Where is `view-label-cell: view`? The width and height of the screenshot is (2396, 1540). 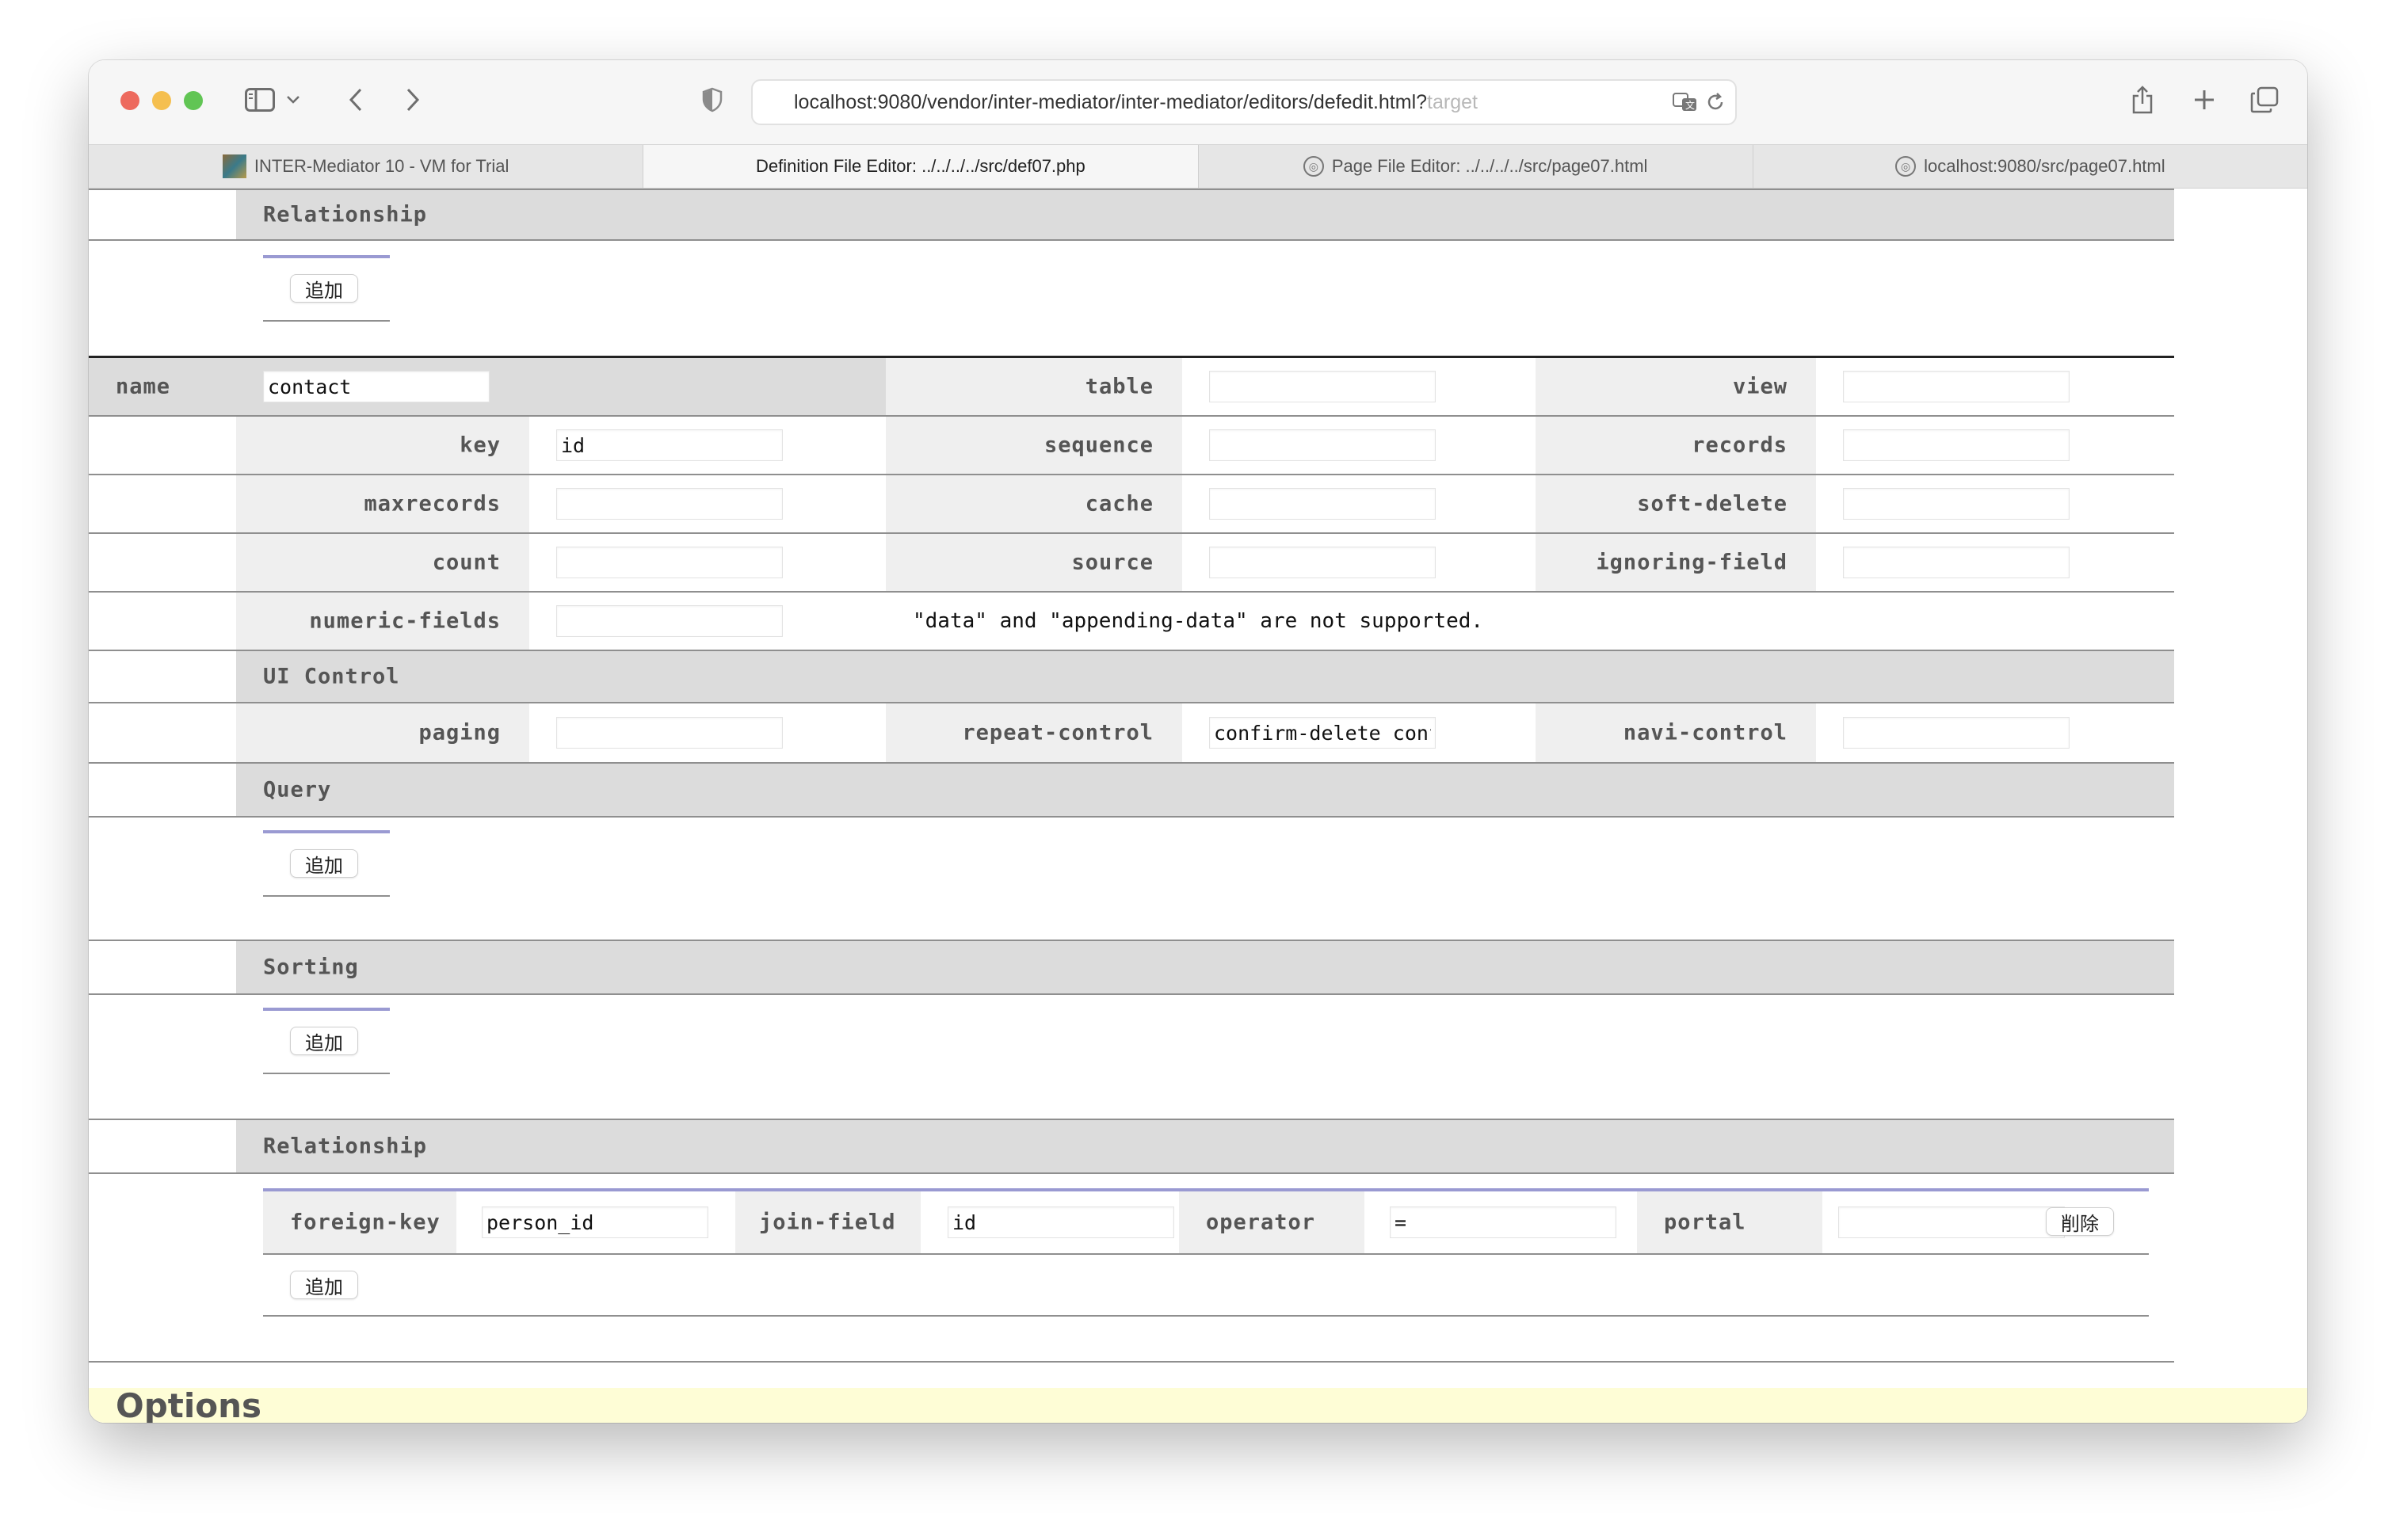 view-label-cell: view is located at coordinates (1676, 386).